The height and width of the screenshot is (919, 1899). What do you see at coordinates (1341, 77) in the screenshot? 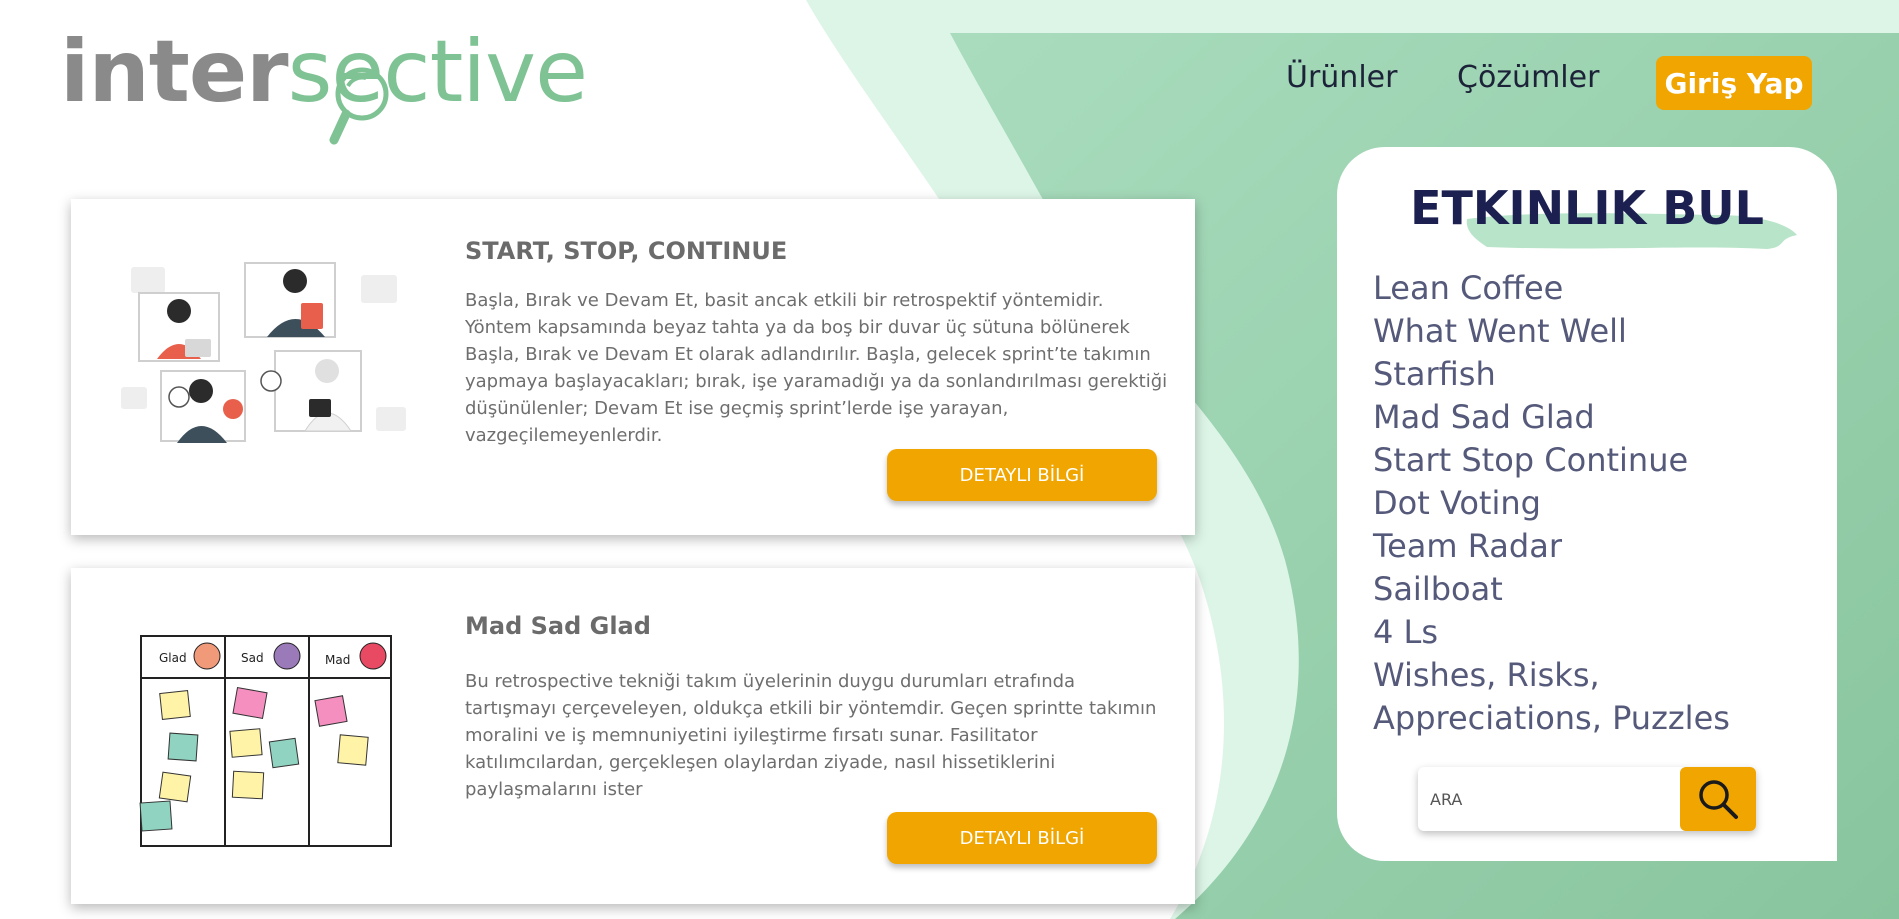
I see `nav-link-urunler: Ürünler` at bounding box center [1341, 77].